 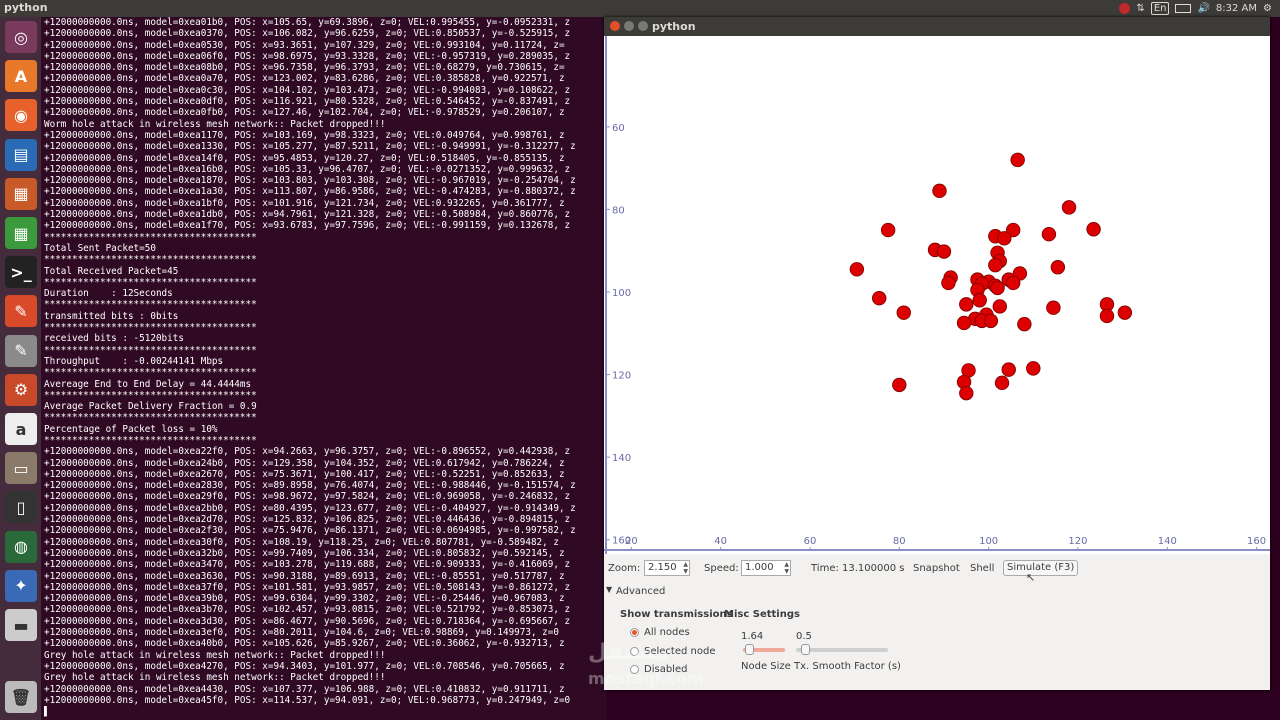 I want to click on settings-icon: ⚙, so click(x=21, y=389).